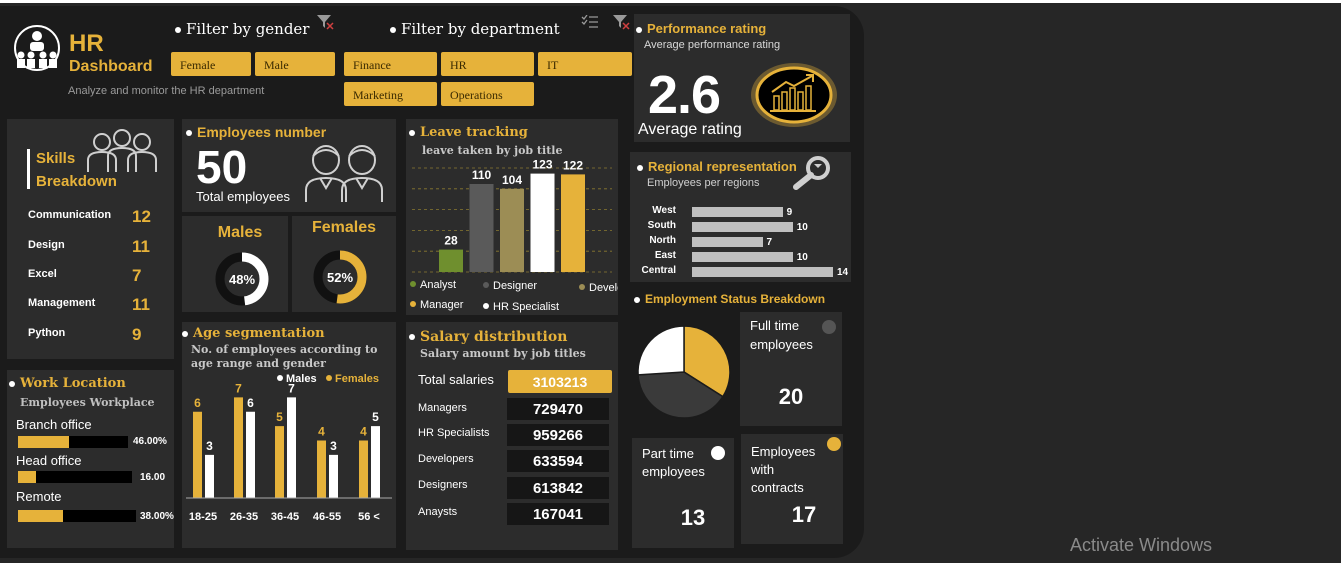 Image resolution: width=1341 pixels, height=563 pixels. I want to click on age-category-label: 26-35, so click(244, 517).